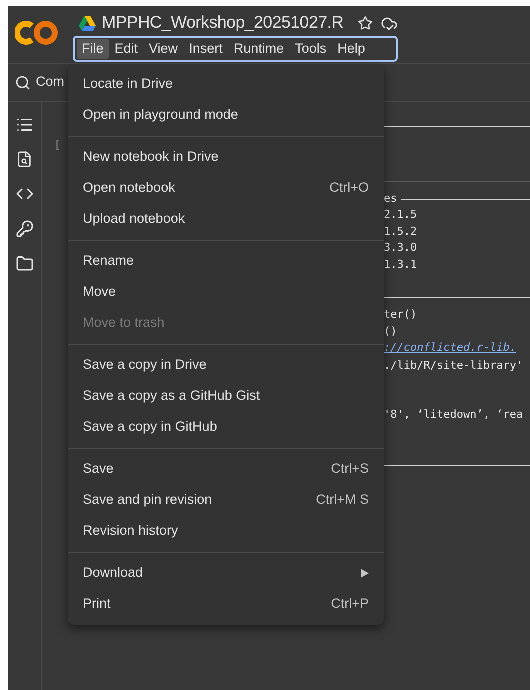 The height and width of the screenshot is (690, 530). I want to click on search-icon, so click(23, 82).